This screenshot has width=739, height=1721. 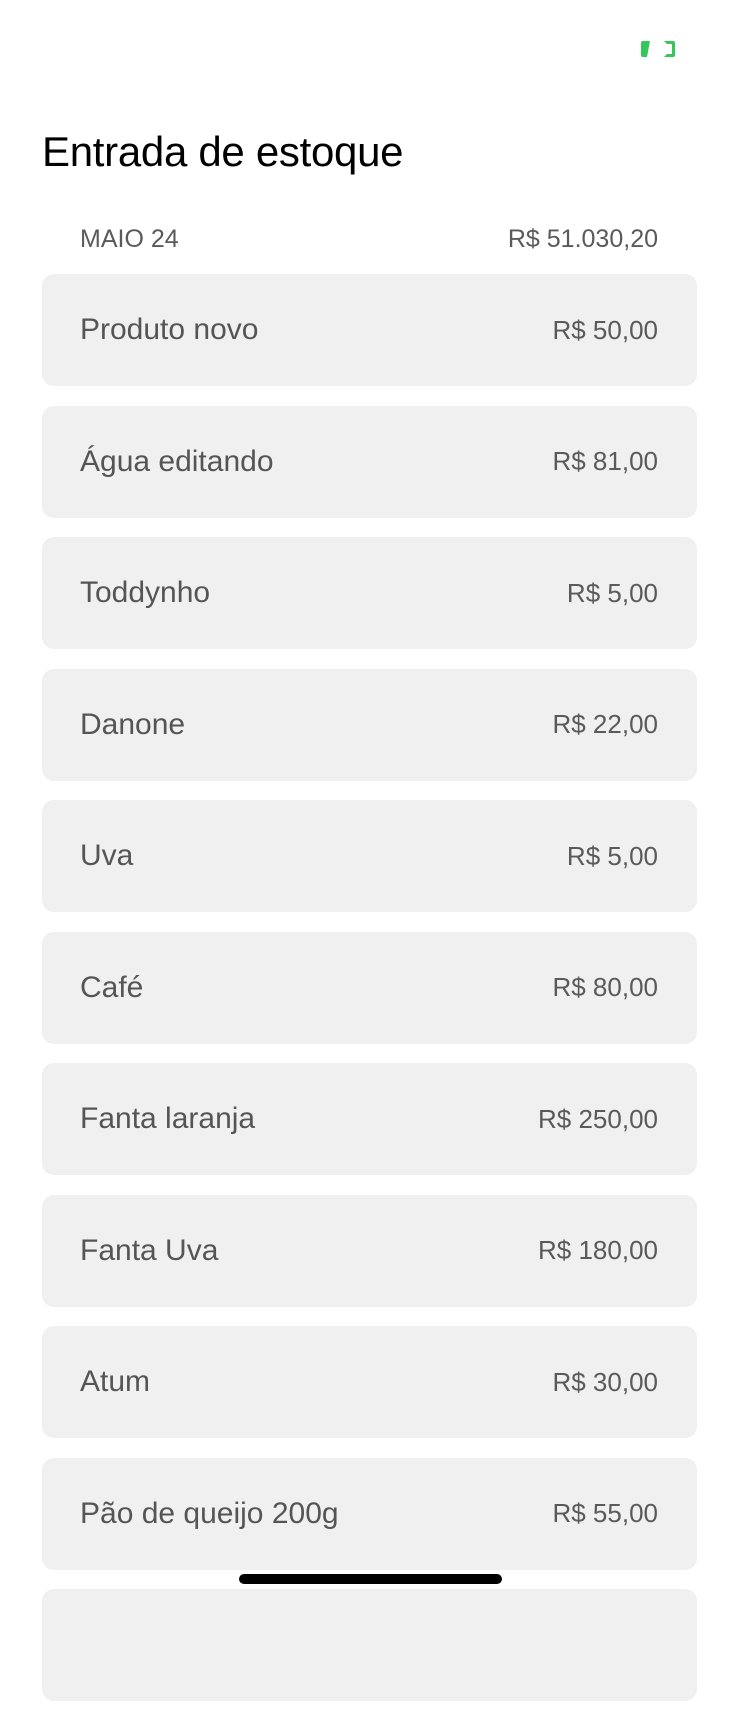 I want to click on list-item: Toddynho R$ 5,00, so click(x=369, y=593).